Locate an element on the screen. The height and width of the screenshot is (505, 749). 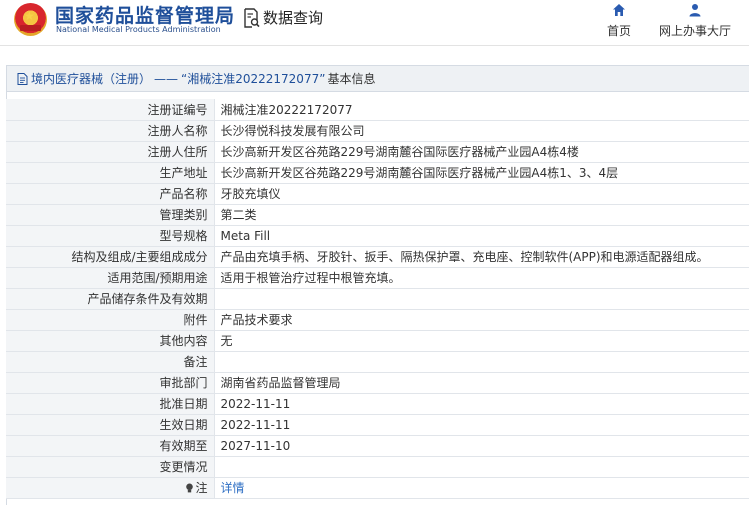
table-row: 产品储存条件及有效期 is located at coordinates (377, 299).